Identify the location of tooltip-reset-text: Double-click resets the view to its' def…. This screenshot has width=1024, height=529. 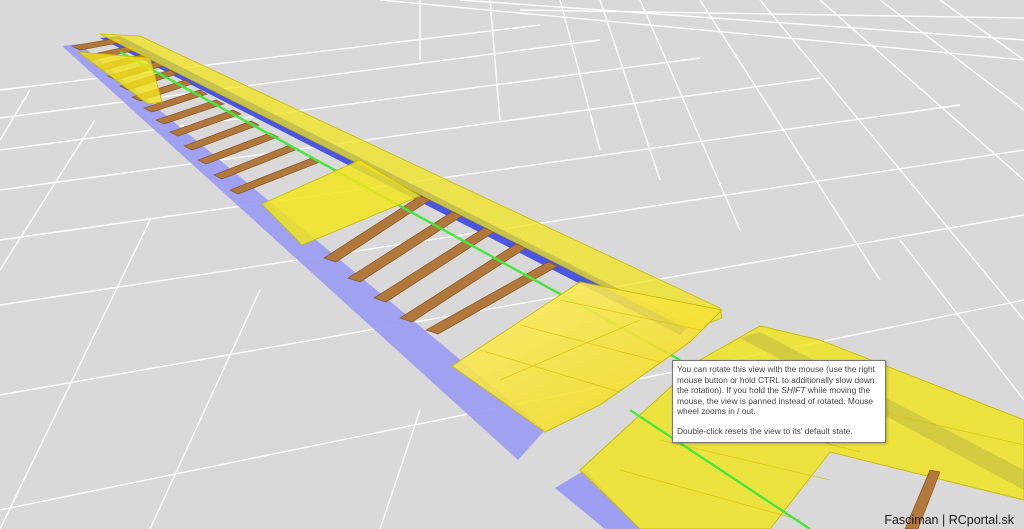
(765, 430).